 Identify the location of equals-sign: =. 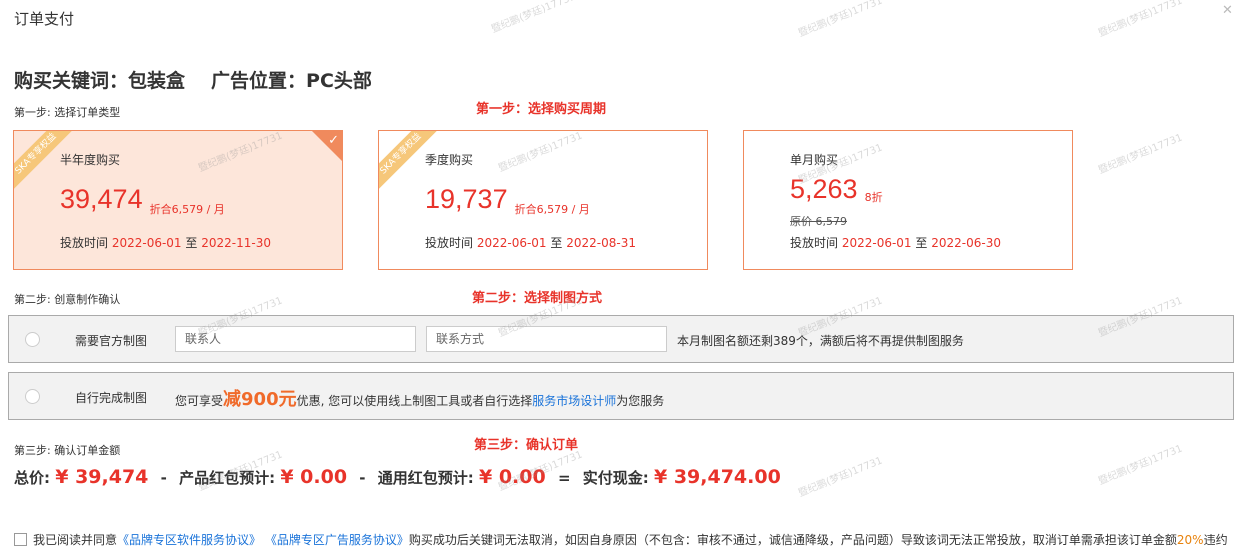
(564, 478).